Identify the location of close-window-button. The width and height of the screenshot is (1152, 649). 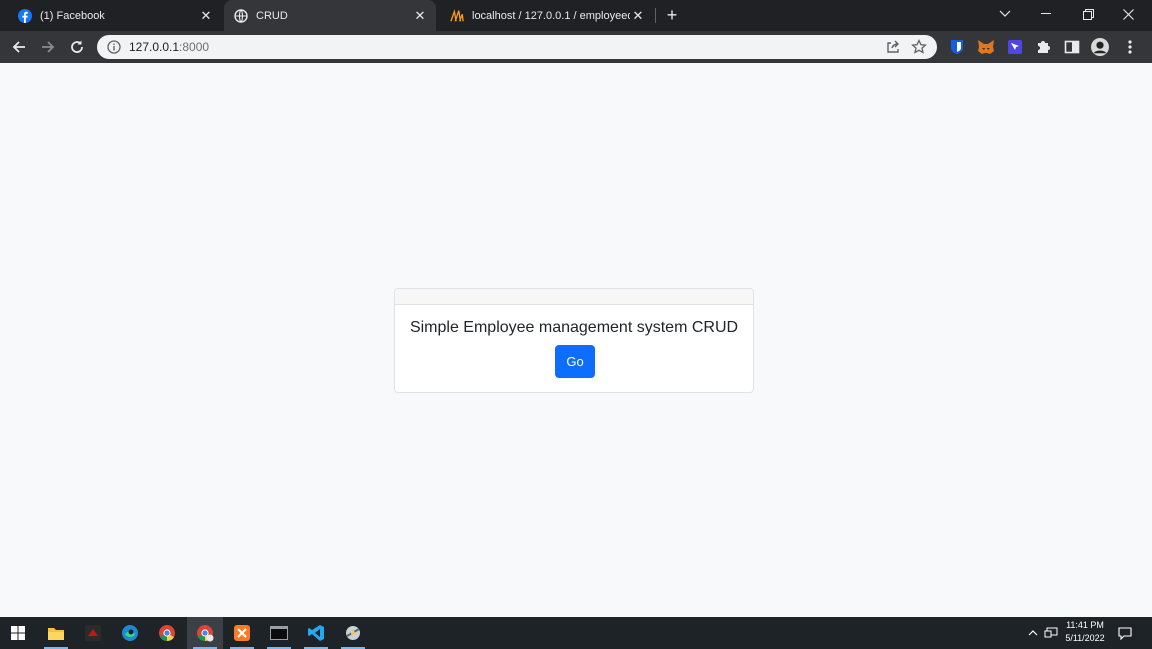
(1128, 14).